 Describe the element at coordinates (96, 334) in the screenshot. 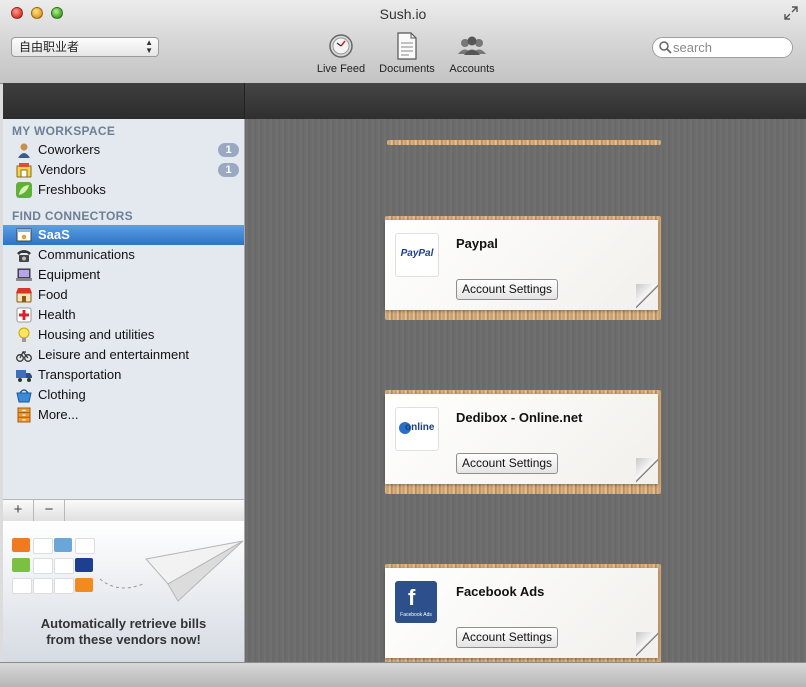

I see `sidebar-item-label: Housing and utilities` at that location.